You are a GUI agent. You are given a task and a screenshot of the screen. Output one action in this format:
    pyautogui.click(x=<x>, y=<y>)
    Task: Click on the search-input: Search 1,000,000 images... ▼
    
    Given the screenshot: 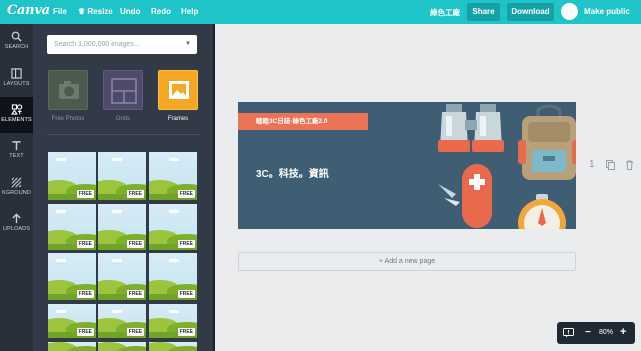 What is the action you would take?
    pyautogui.click(x=122, y=44)
    